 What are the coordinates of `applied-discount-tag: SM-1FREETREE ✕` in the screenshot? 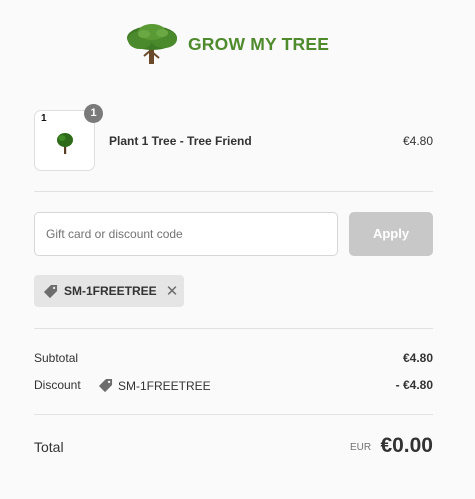 It's located at (109, 291).